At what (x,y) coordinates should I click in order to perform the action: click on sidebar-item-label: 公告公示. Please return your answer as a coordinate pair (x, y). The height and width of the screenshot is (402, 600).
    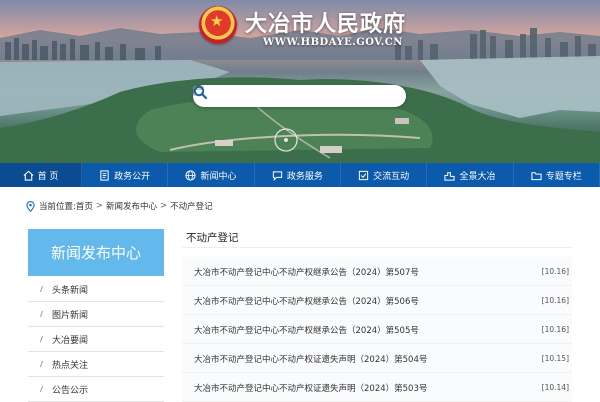
    Looking at the image, I should click on (70, 390).